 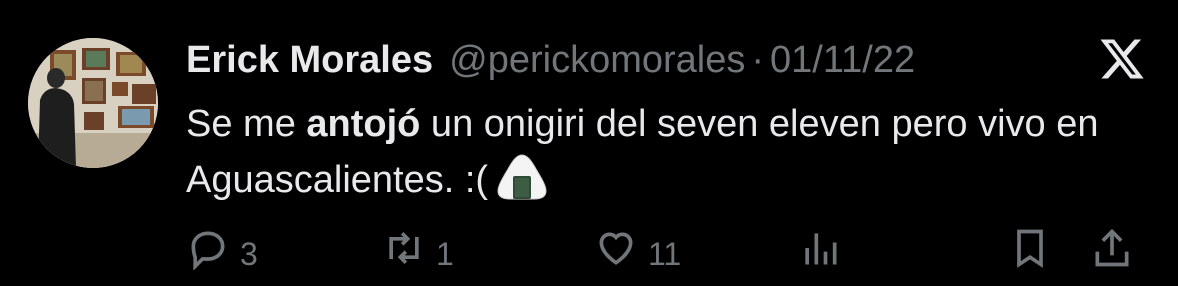 What do you see at coordinates (637, 251) in the screenshot?
I see `like-button: 11` at bounding box center [637, 251].